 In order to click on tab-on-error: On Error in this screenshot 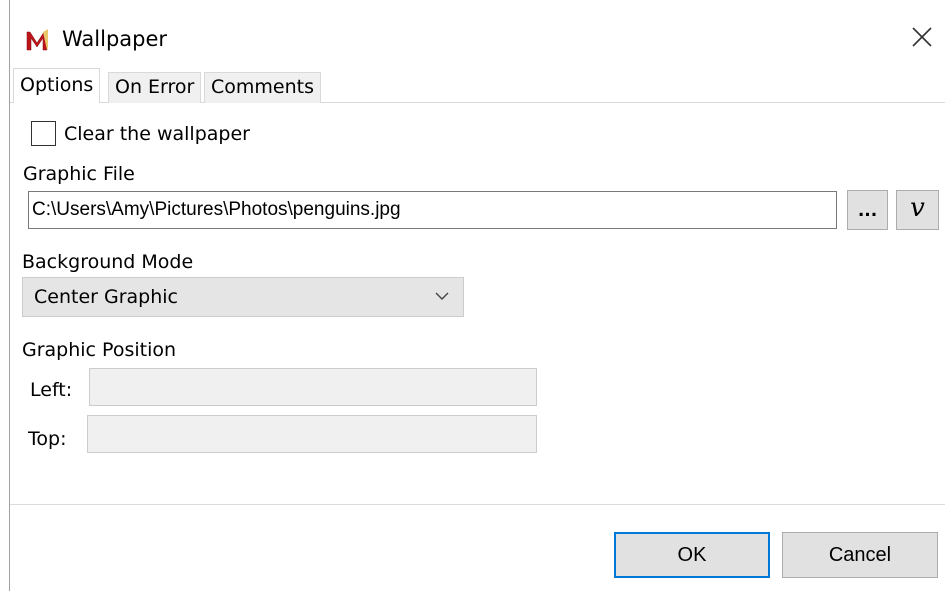, I will do `click(155, 87)`.